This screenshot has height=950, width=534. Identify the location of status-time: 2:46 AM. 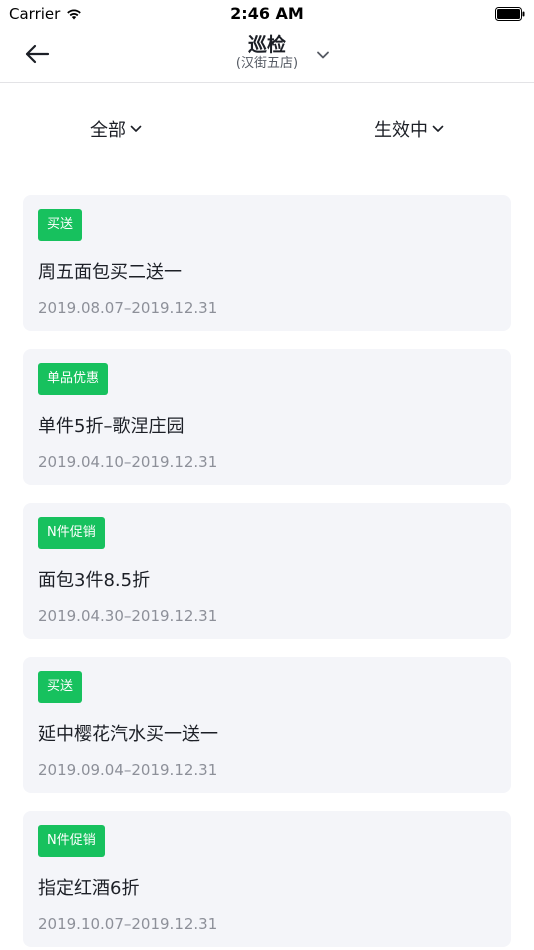
(267, 13).